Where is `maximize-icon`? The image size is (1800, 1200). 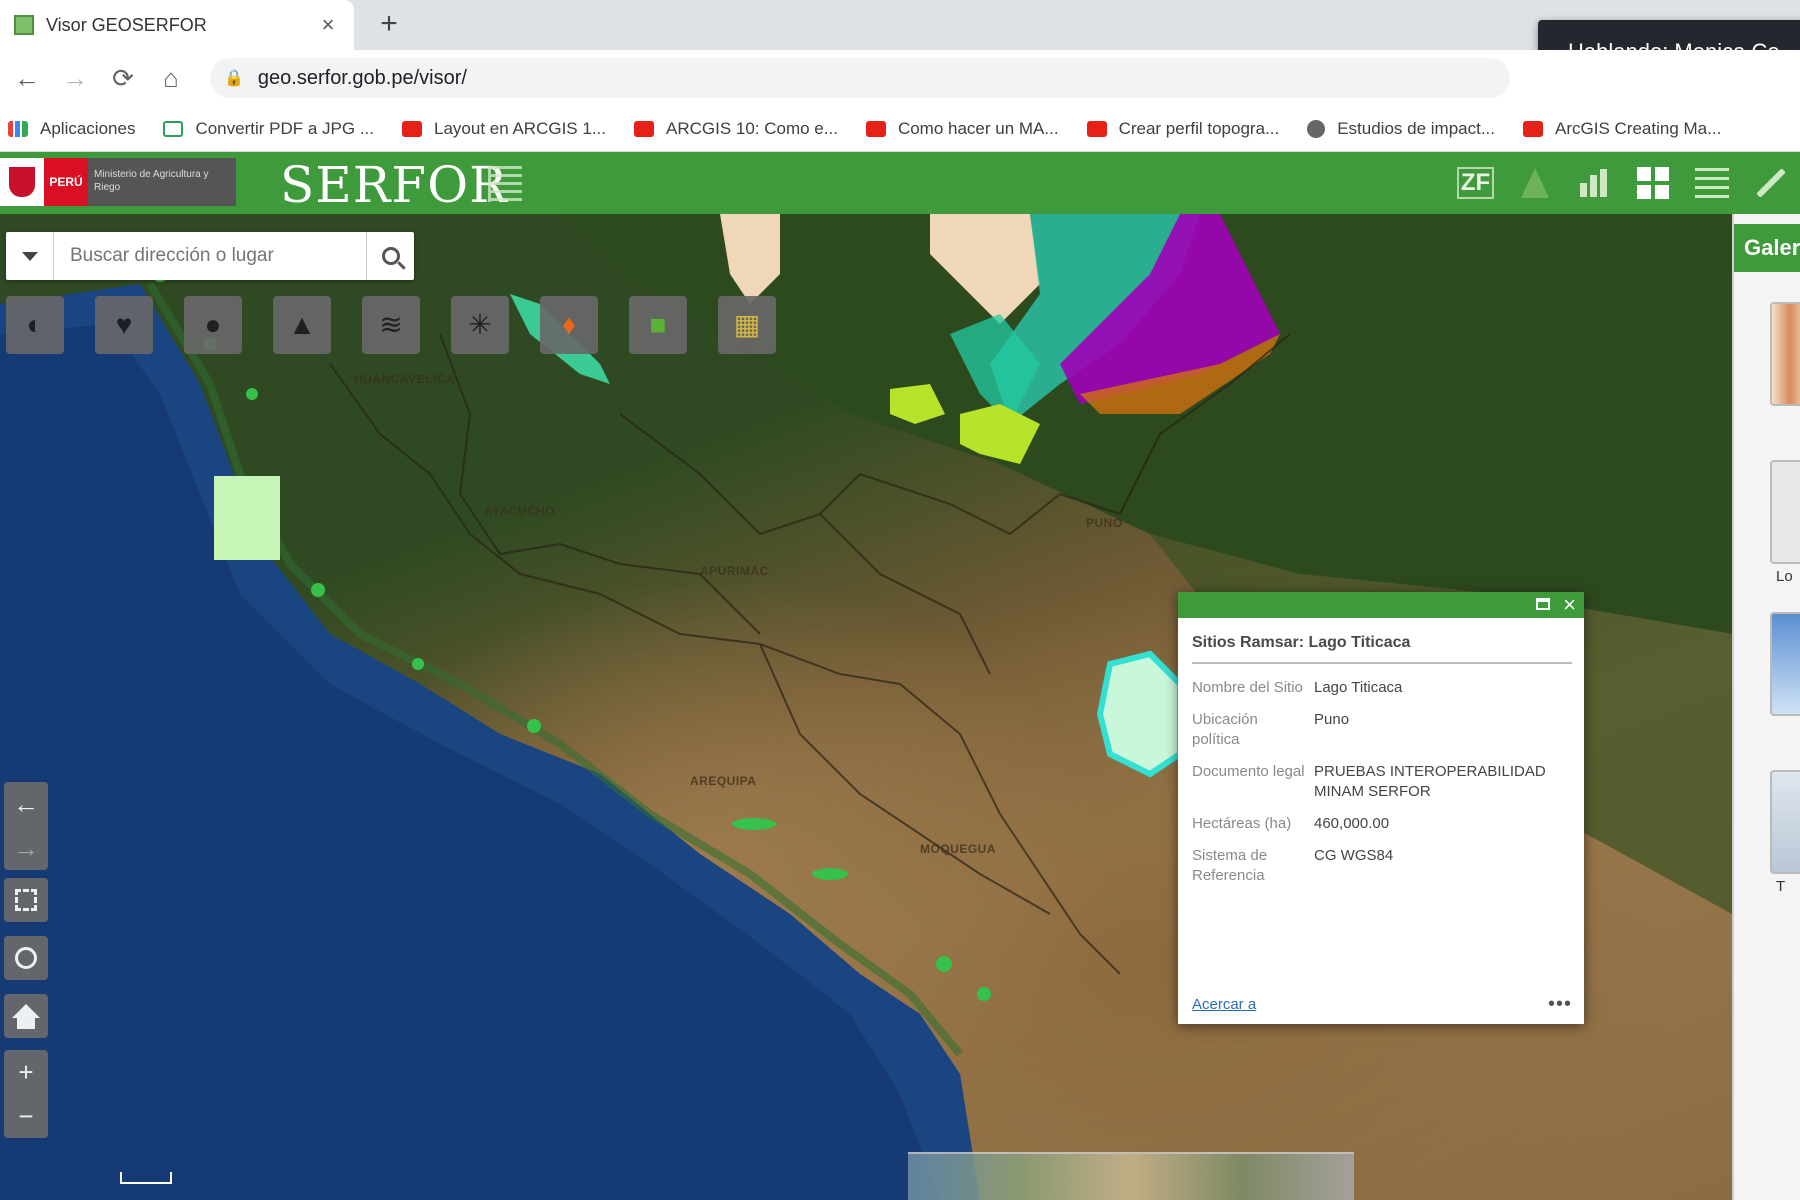 maximize-icon is located at coordinates (1543, 604).